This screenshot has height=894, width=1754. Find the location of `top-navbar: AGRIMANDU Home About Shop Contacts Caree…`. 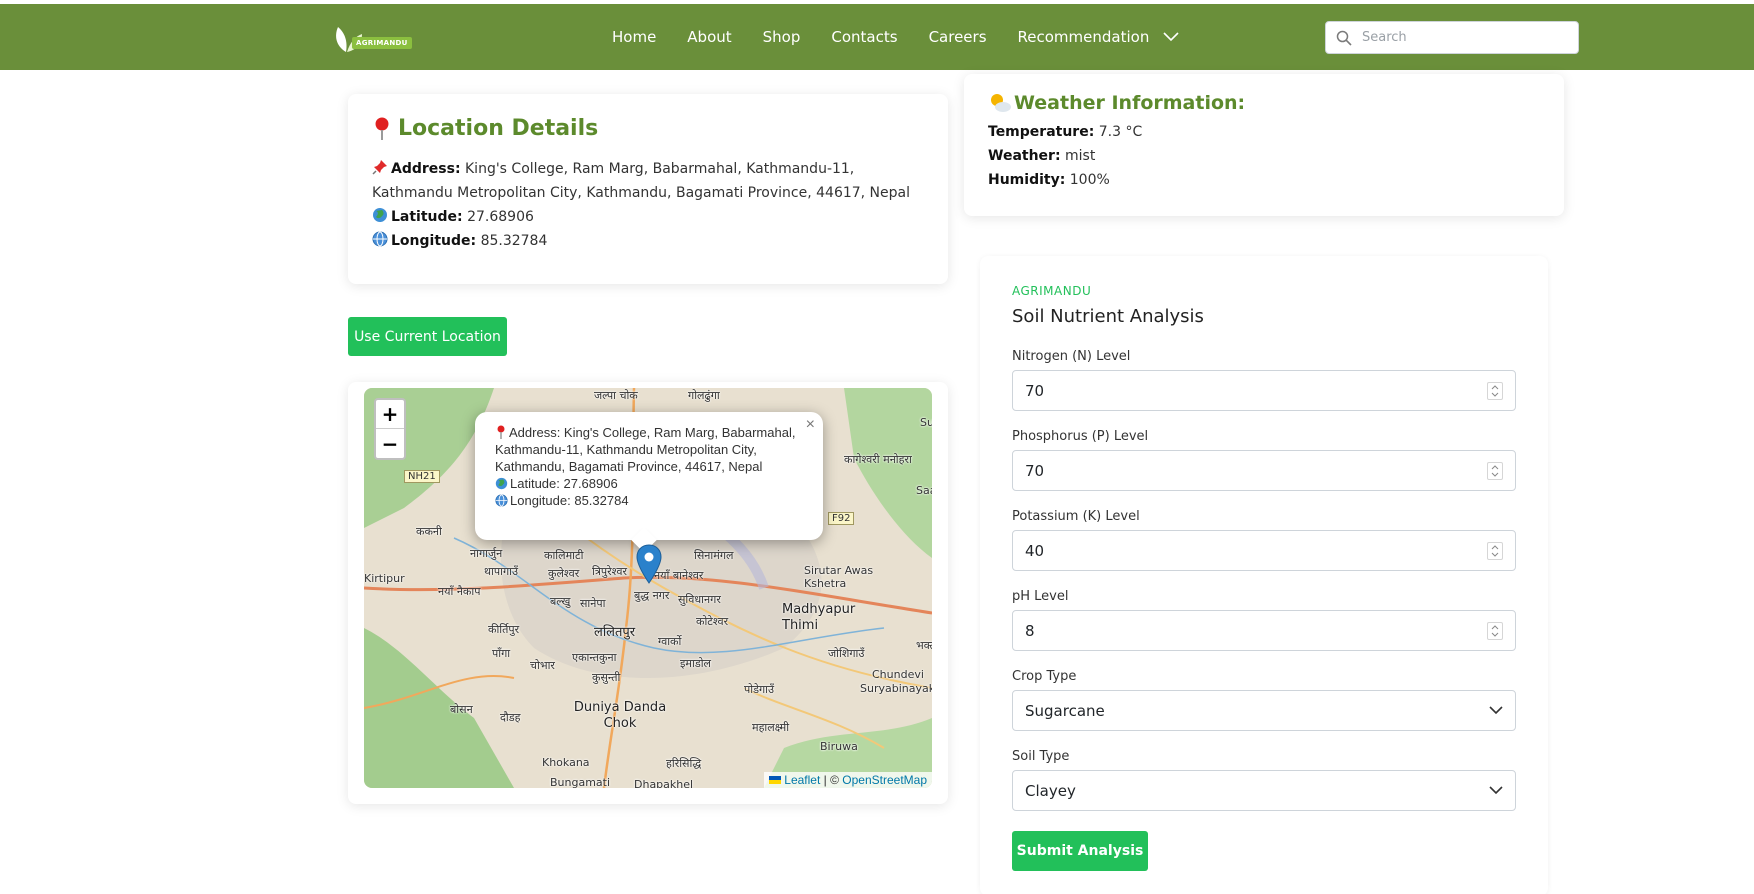

top-navbar: AGRIMANDU Home About Shop Contacts Caree… is located at coordinates (877, 37).